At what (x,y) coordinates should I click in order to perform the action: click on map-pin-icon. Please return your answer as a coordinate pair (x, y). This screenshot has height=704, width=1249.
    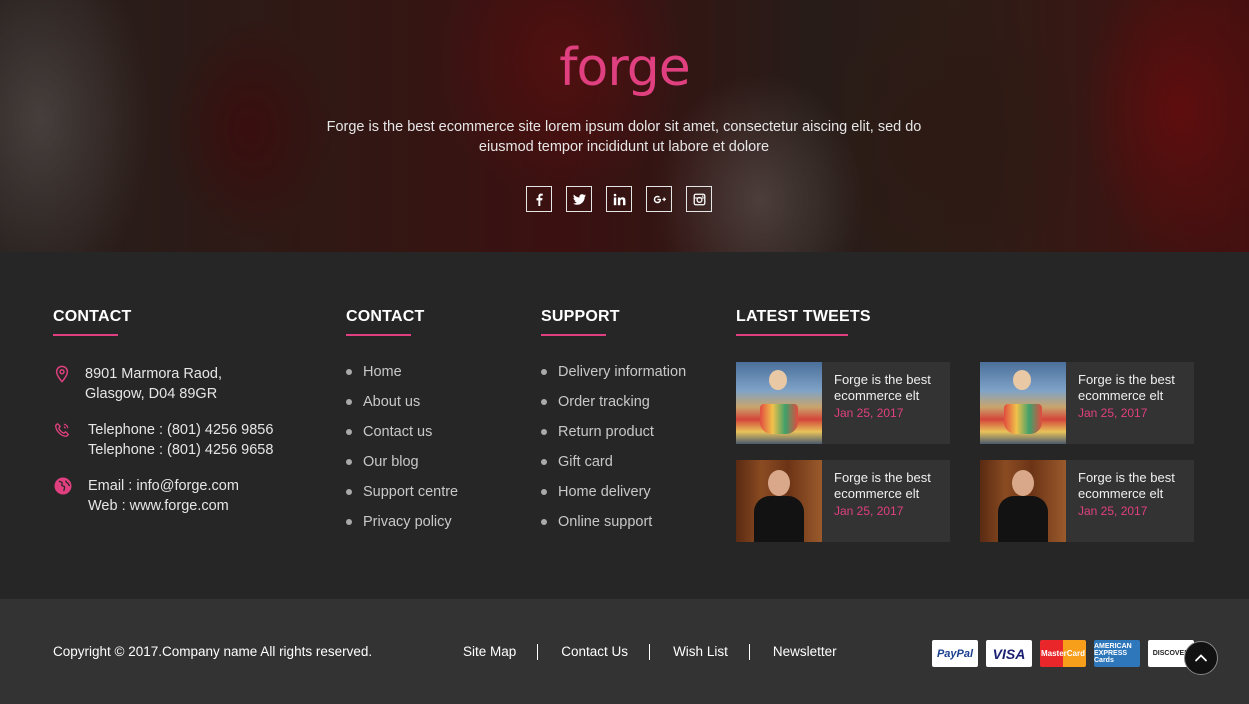
    Looking at the image, I should click on (63, 374).